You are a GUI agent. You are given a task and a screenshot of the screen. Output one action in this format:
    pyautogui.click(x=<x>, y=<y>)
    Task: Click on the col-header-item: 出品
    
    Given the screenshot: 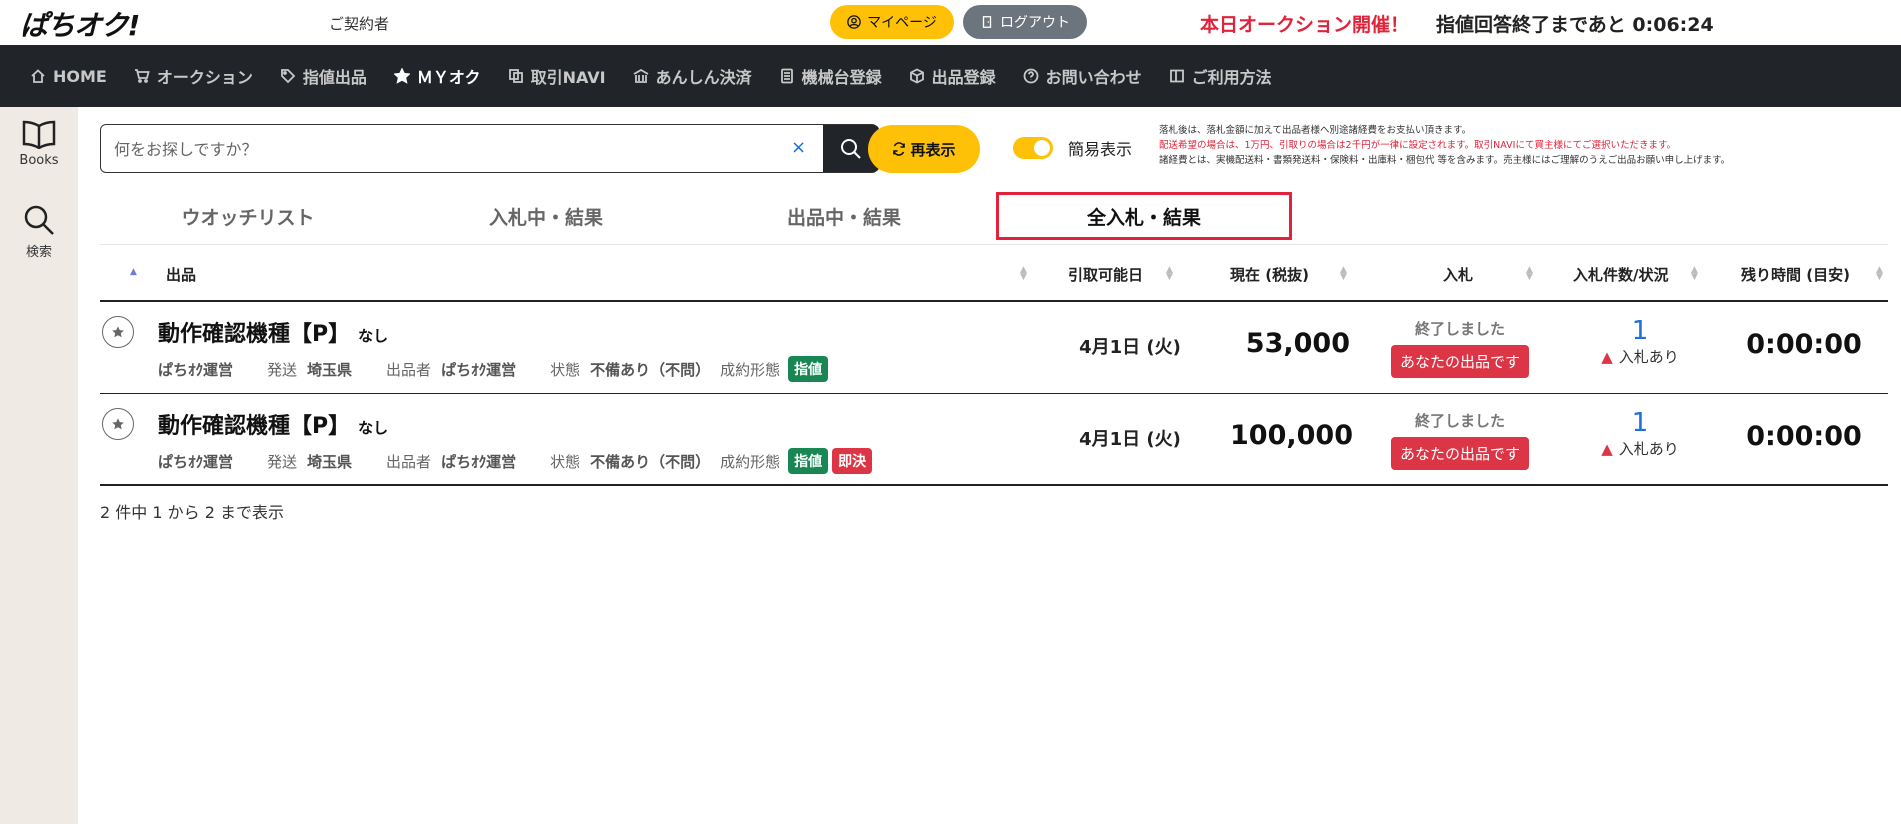 What is the action you would take?
    pyautogui.click(x=181, y=274)
    